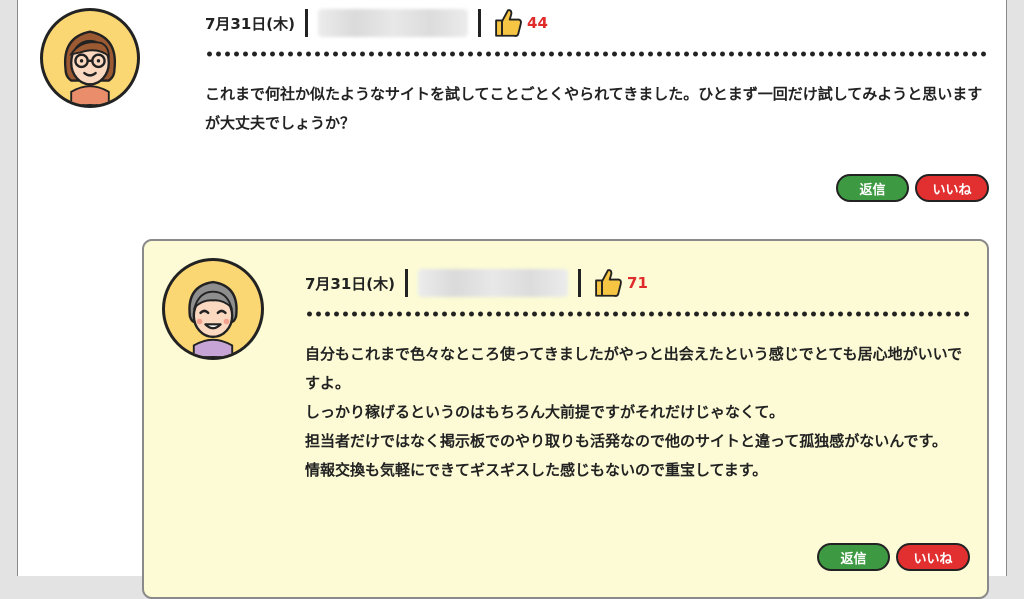  I want to click on reply-meta: 7月31日(木) 71, so click(476, 283).